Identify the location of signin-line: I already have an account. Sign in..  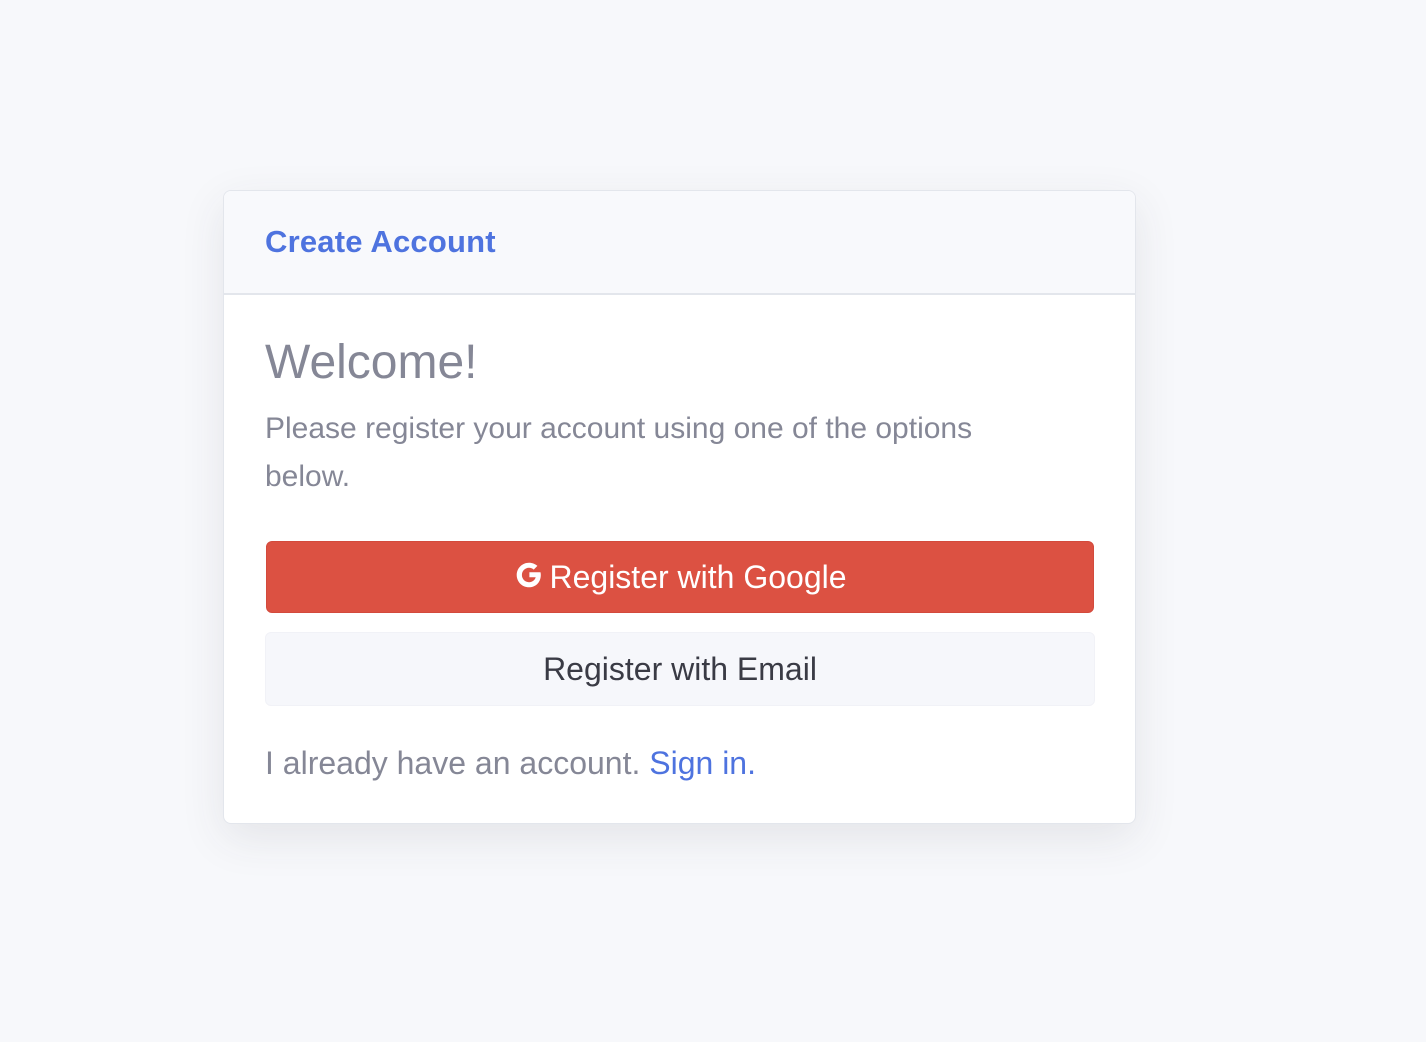
(679, 763).